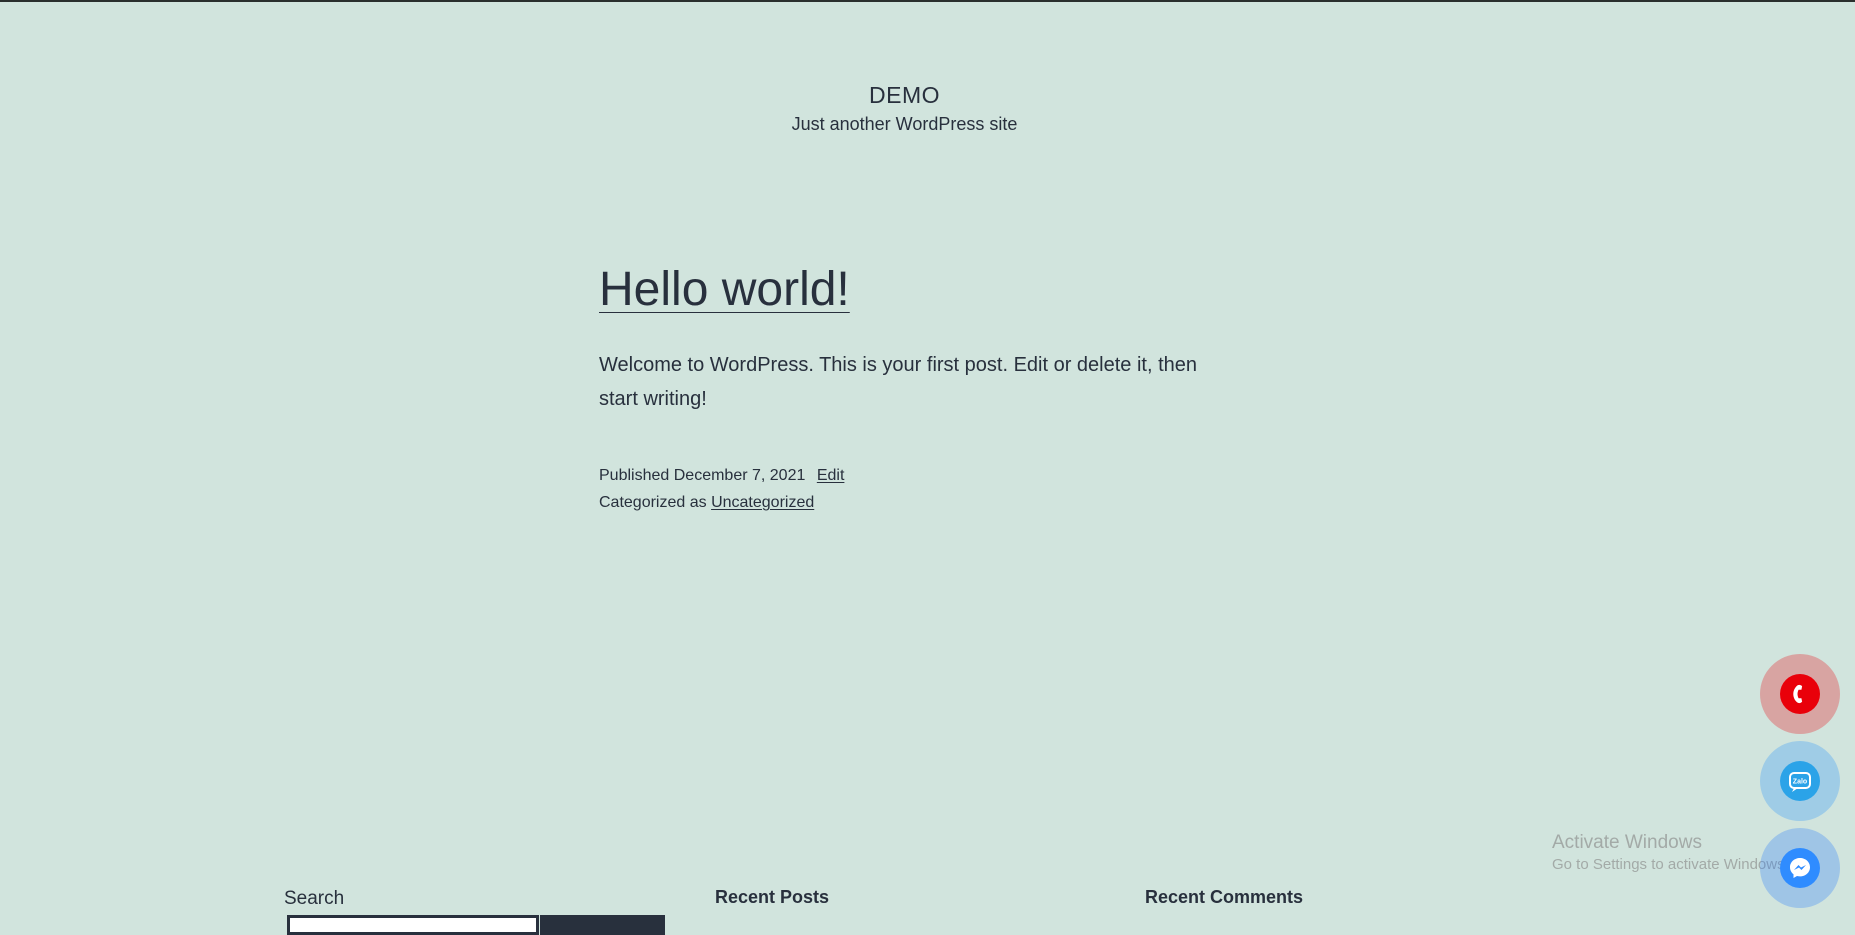  What do you see at coordinates (927, 1) in the screenshot?
I see `window-top-border` at bounding box center [927, 1].